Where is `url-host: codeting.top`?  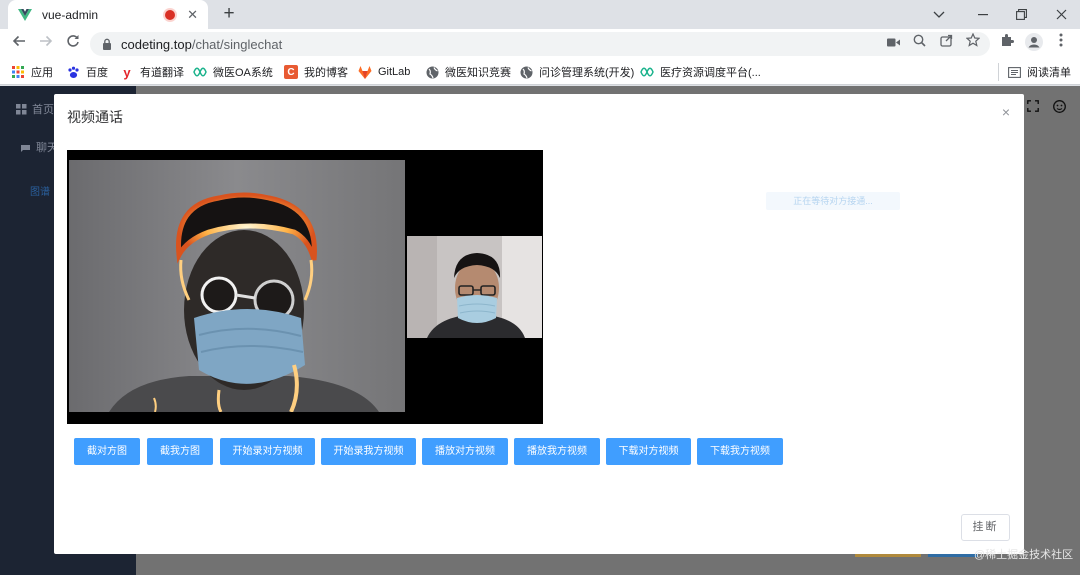 url-host: codeting.top is located at coordinates (156, 44).